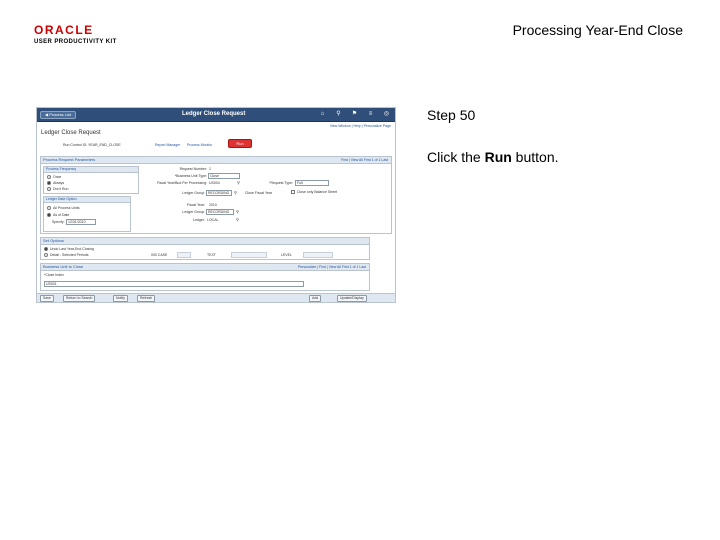 The width and height of the screenshot is (720, 540). What do you see at coordinates (322, 114) in the screenshot?
I see `home-icon: ⌂` at bounding box center [322, 114].